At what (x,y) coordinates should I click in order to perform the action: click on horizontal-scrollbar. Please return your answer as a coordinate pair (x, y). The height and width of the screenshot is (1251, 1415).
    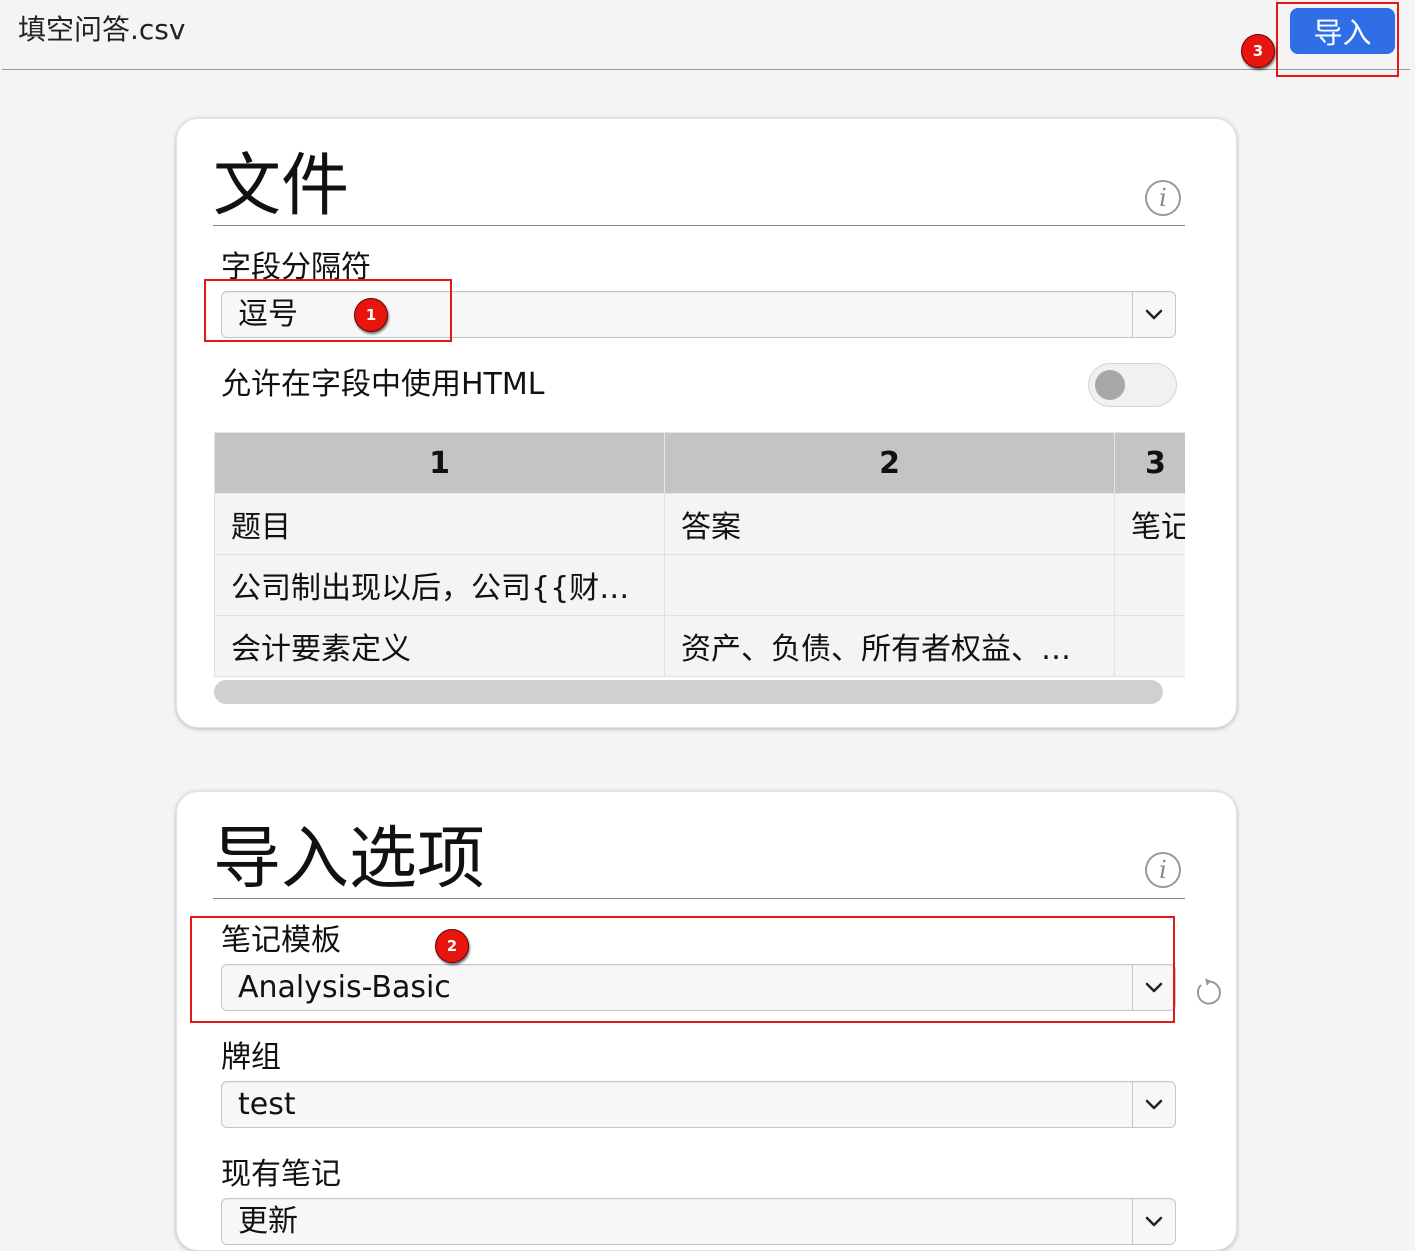
    Looking at the image, I should click on (688, 692).